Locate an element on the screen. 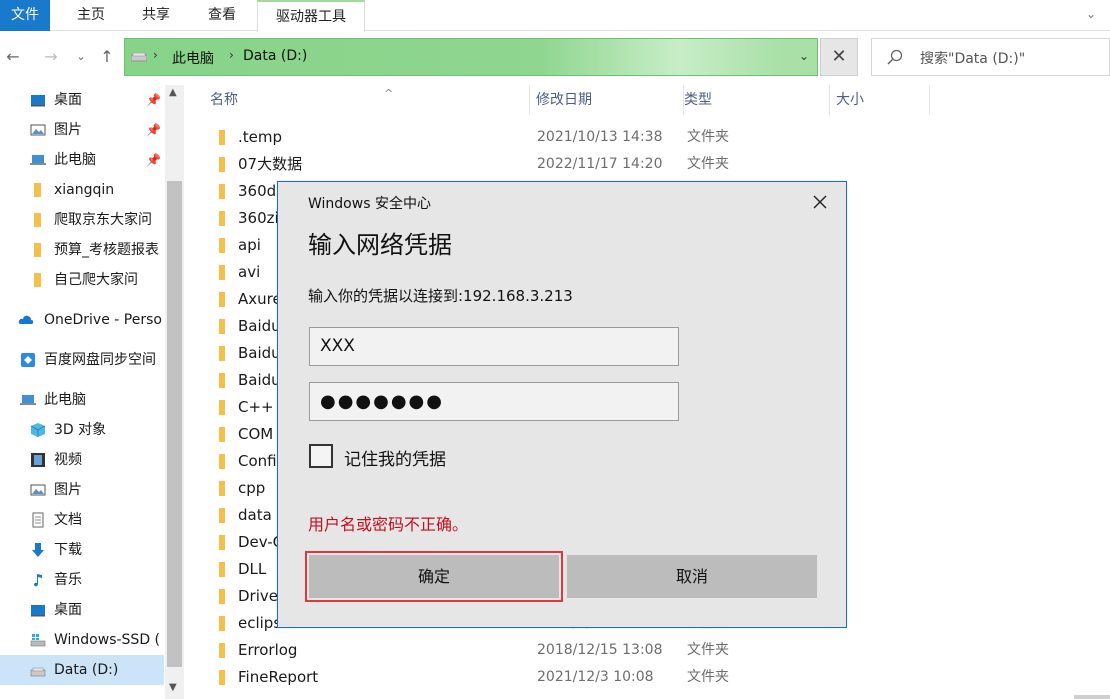  tab-file: 文件 is located at coordinates (25, 15).